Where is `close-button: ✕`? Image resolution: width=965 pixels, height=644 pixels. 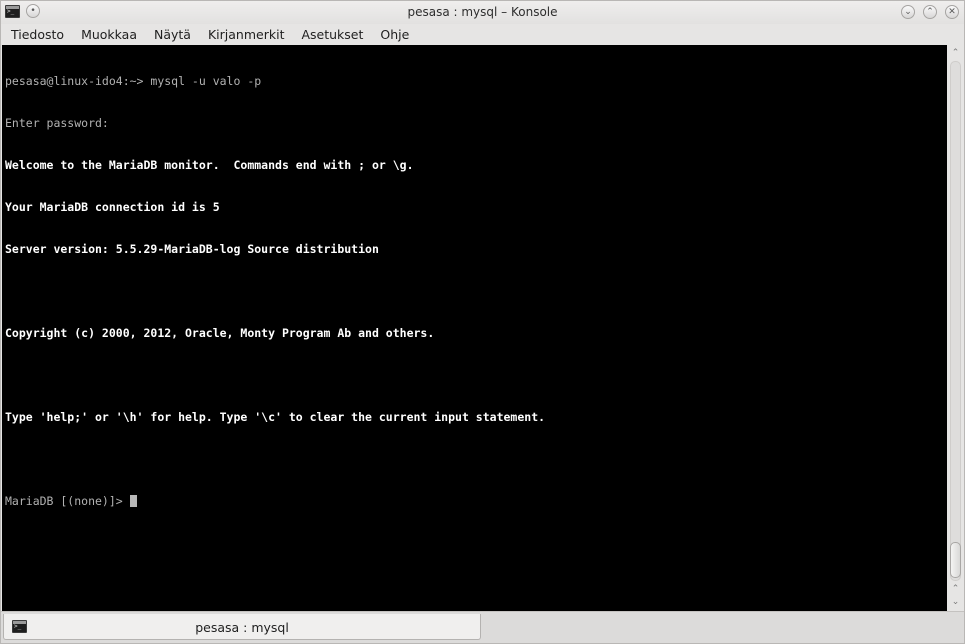
close-button: ✕ is located at coordinates (952, 12).